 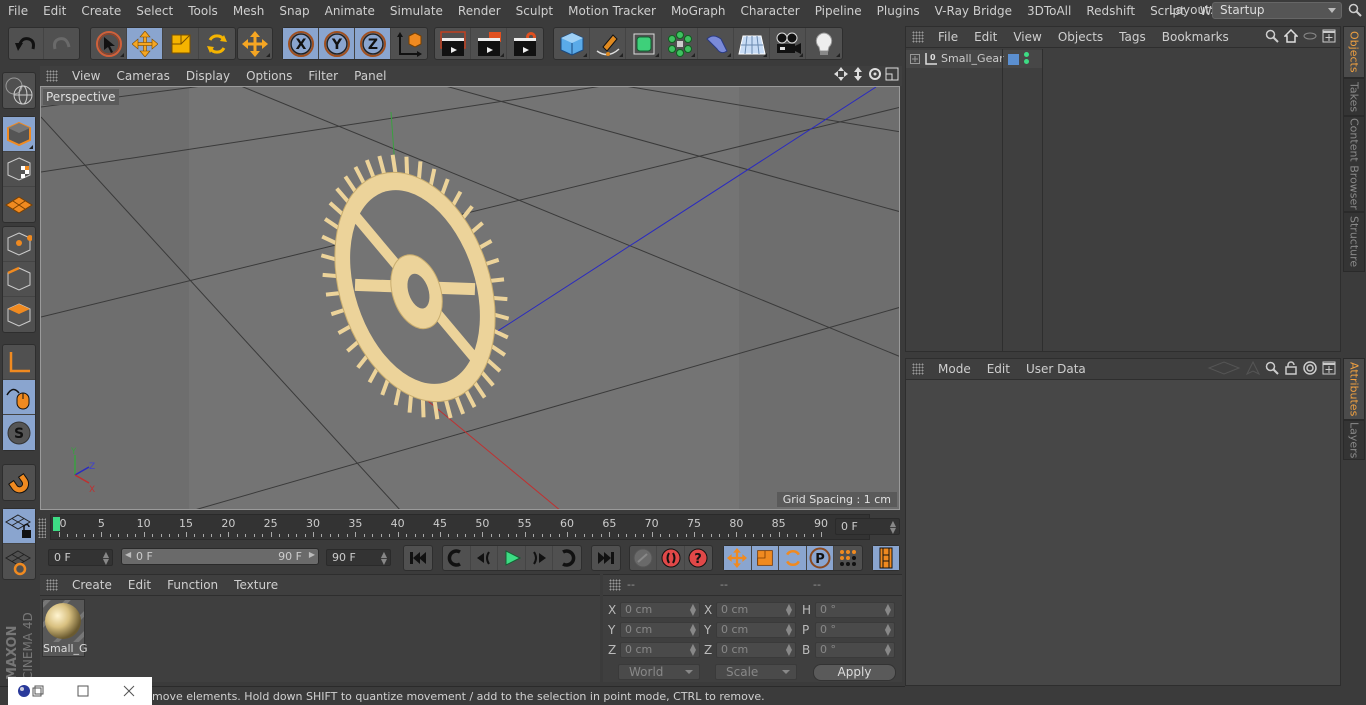 What do you see at coordinates (698, 11) in the screenshot?
I see `menu-mograph: MoGraph` at bounding box center [698, 11].